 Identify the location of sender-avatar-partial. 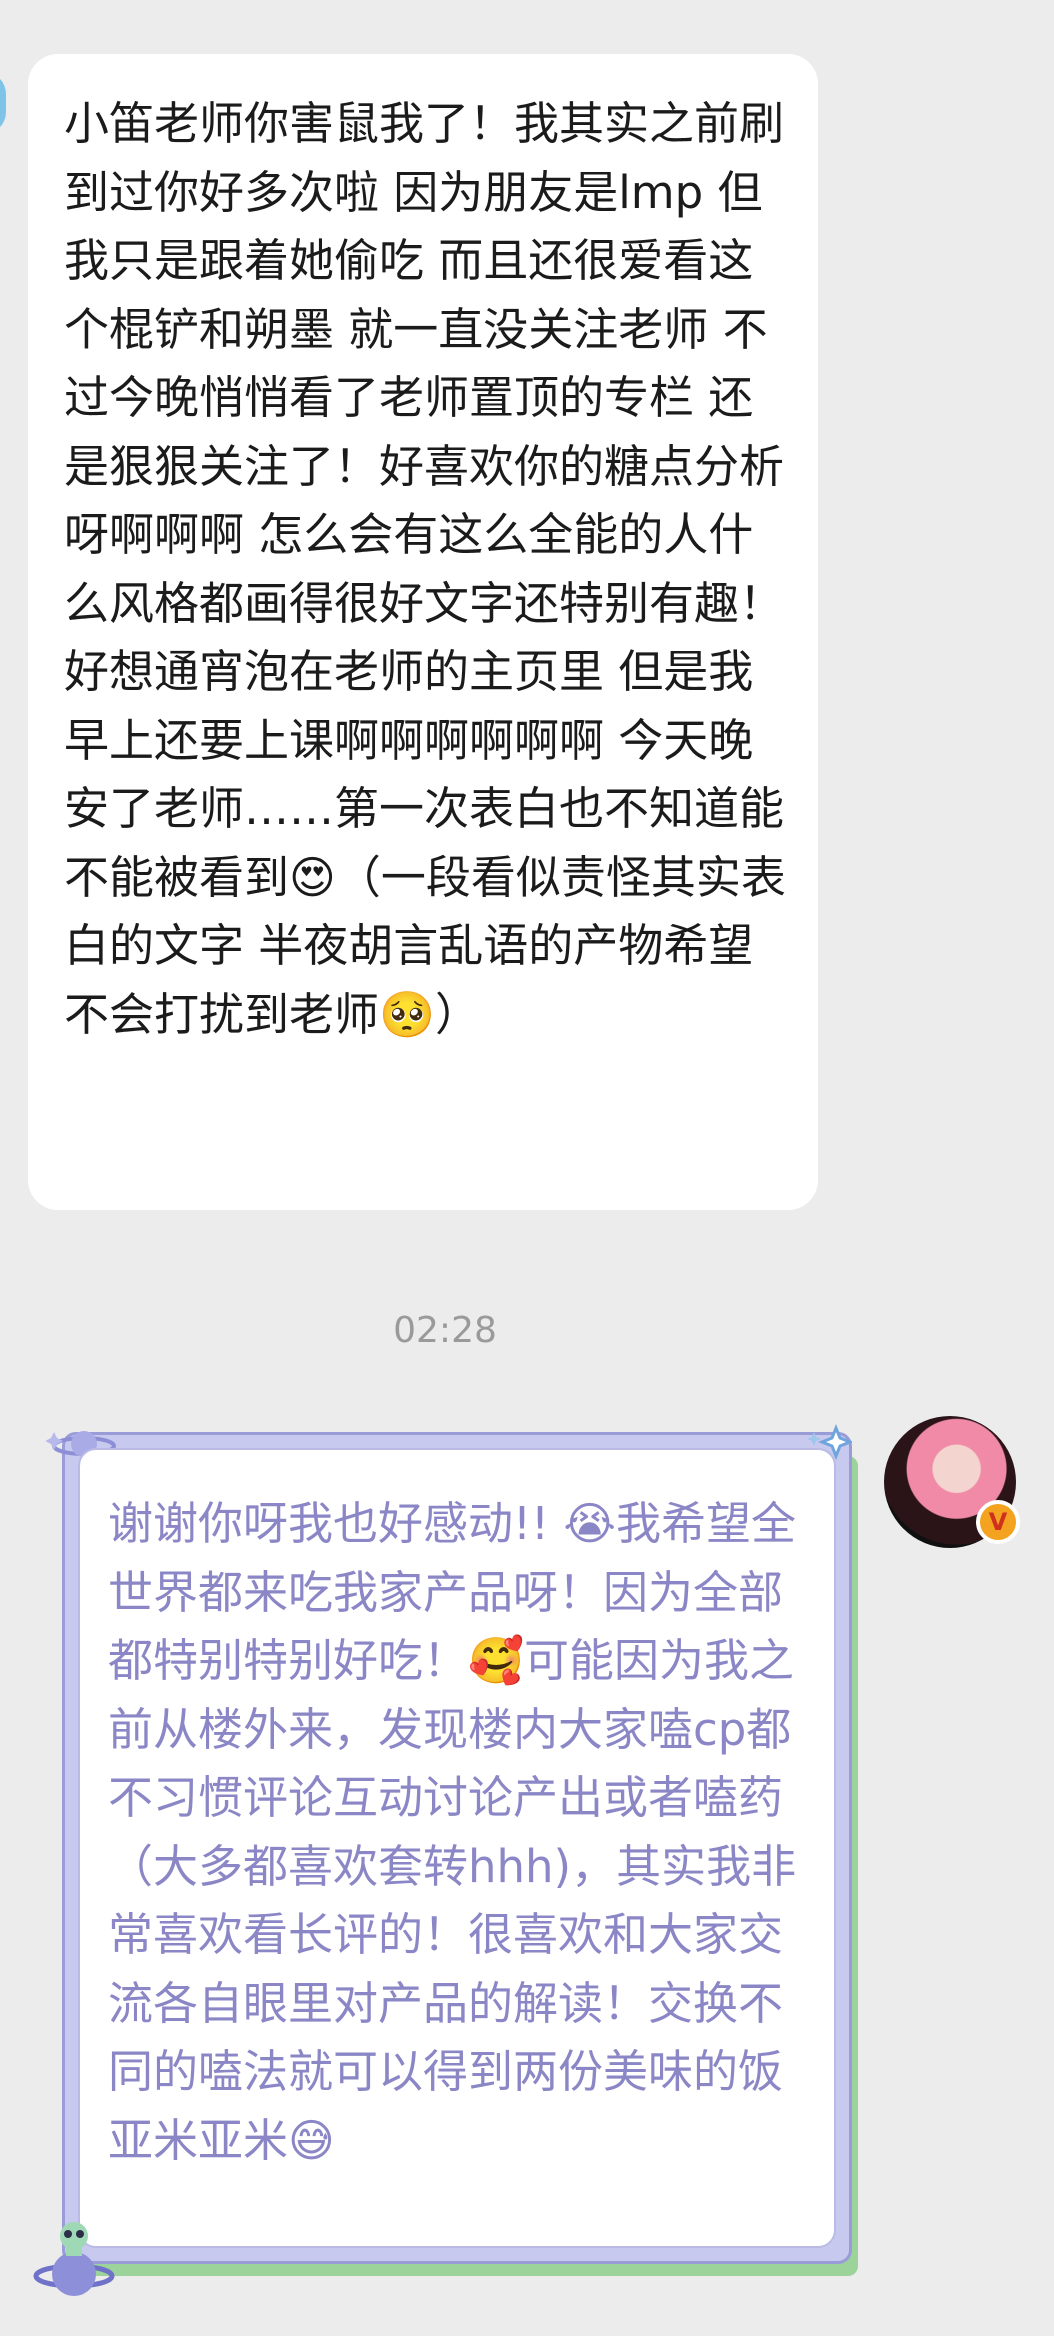
(3, 103).